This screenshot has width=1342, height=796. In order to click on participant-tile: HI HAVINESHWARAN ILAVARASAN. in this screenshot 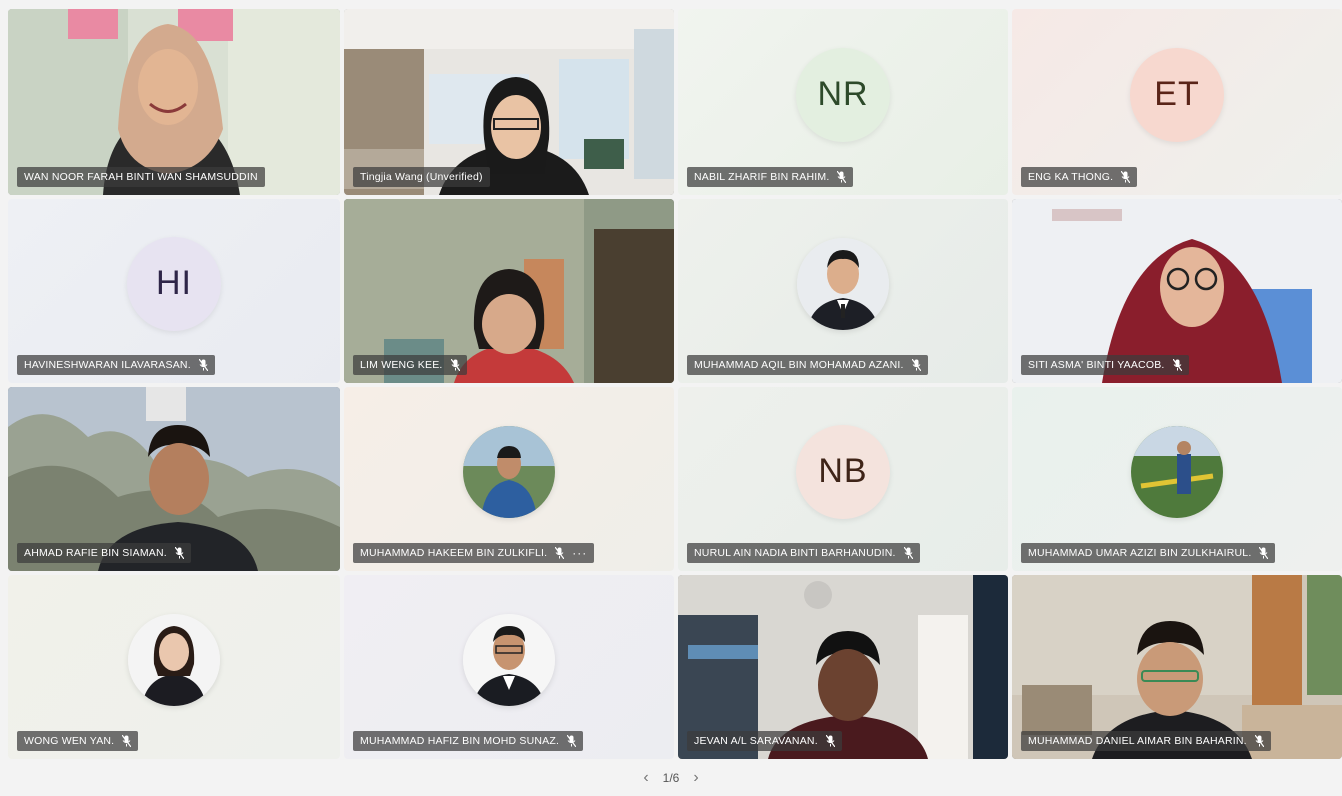, I will do `click(174, 291)`.